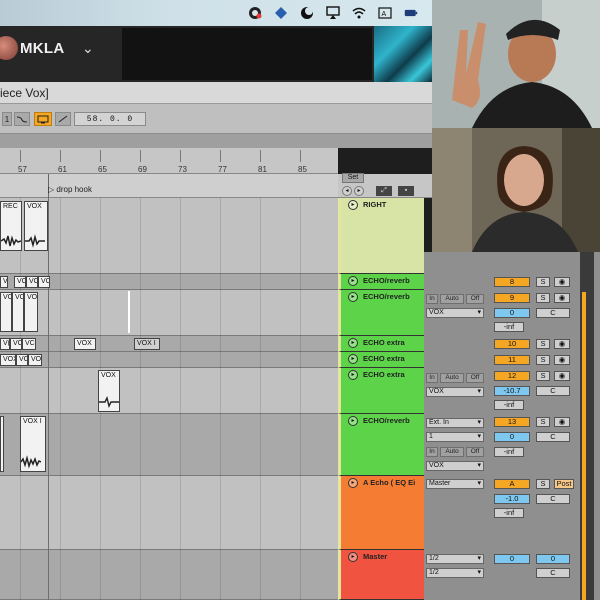  Describe the element at coordinates (512, 391) in the screenshot. I see `volume-field: -10.7` at that location.